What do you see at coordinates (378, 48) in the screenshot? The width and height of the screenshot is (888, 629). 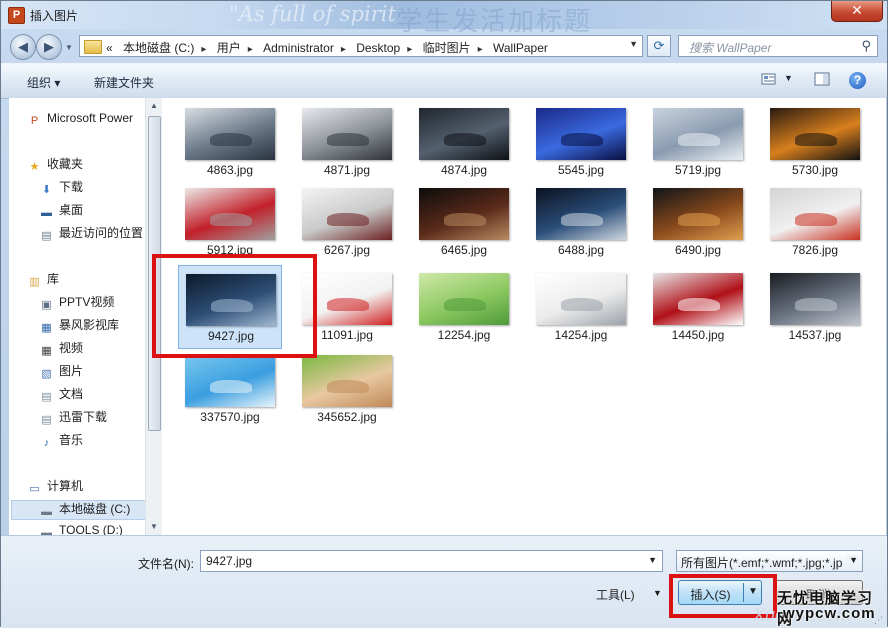 I see `breadcrumb-item: Desktop` at bounding box center [378, 48].